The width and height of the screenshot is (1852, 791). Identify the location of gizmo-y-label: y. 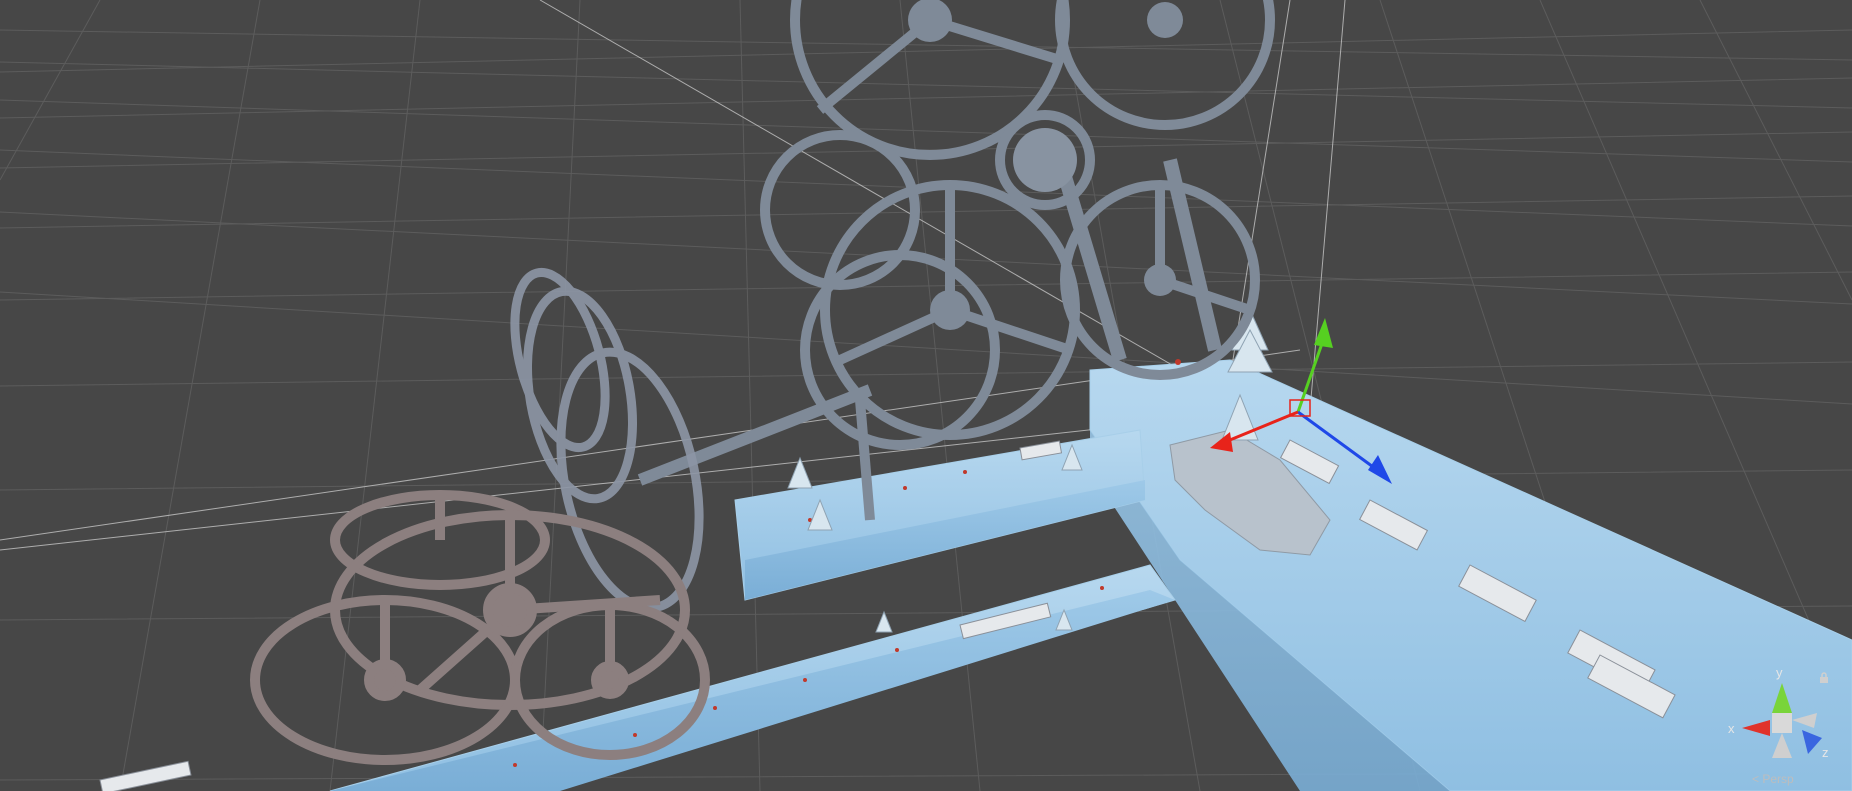
(1779, 672).